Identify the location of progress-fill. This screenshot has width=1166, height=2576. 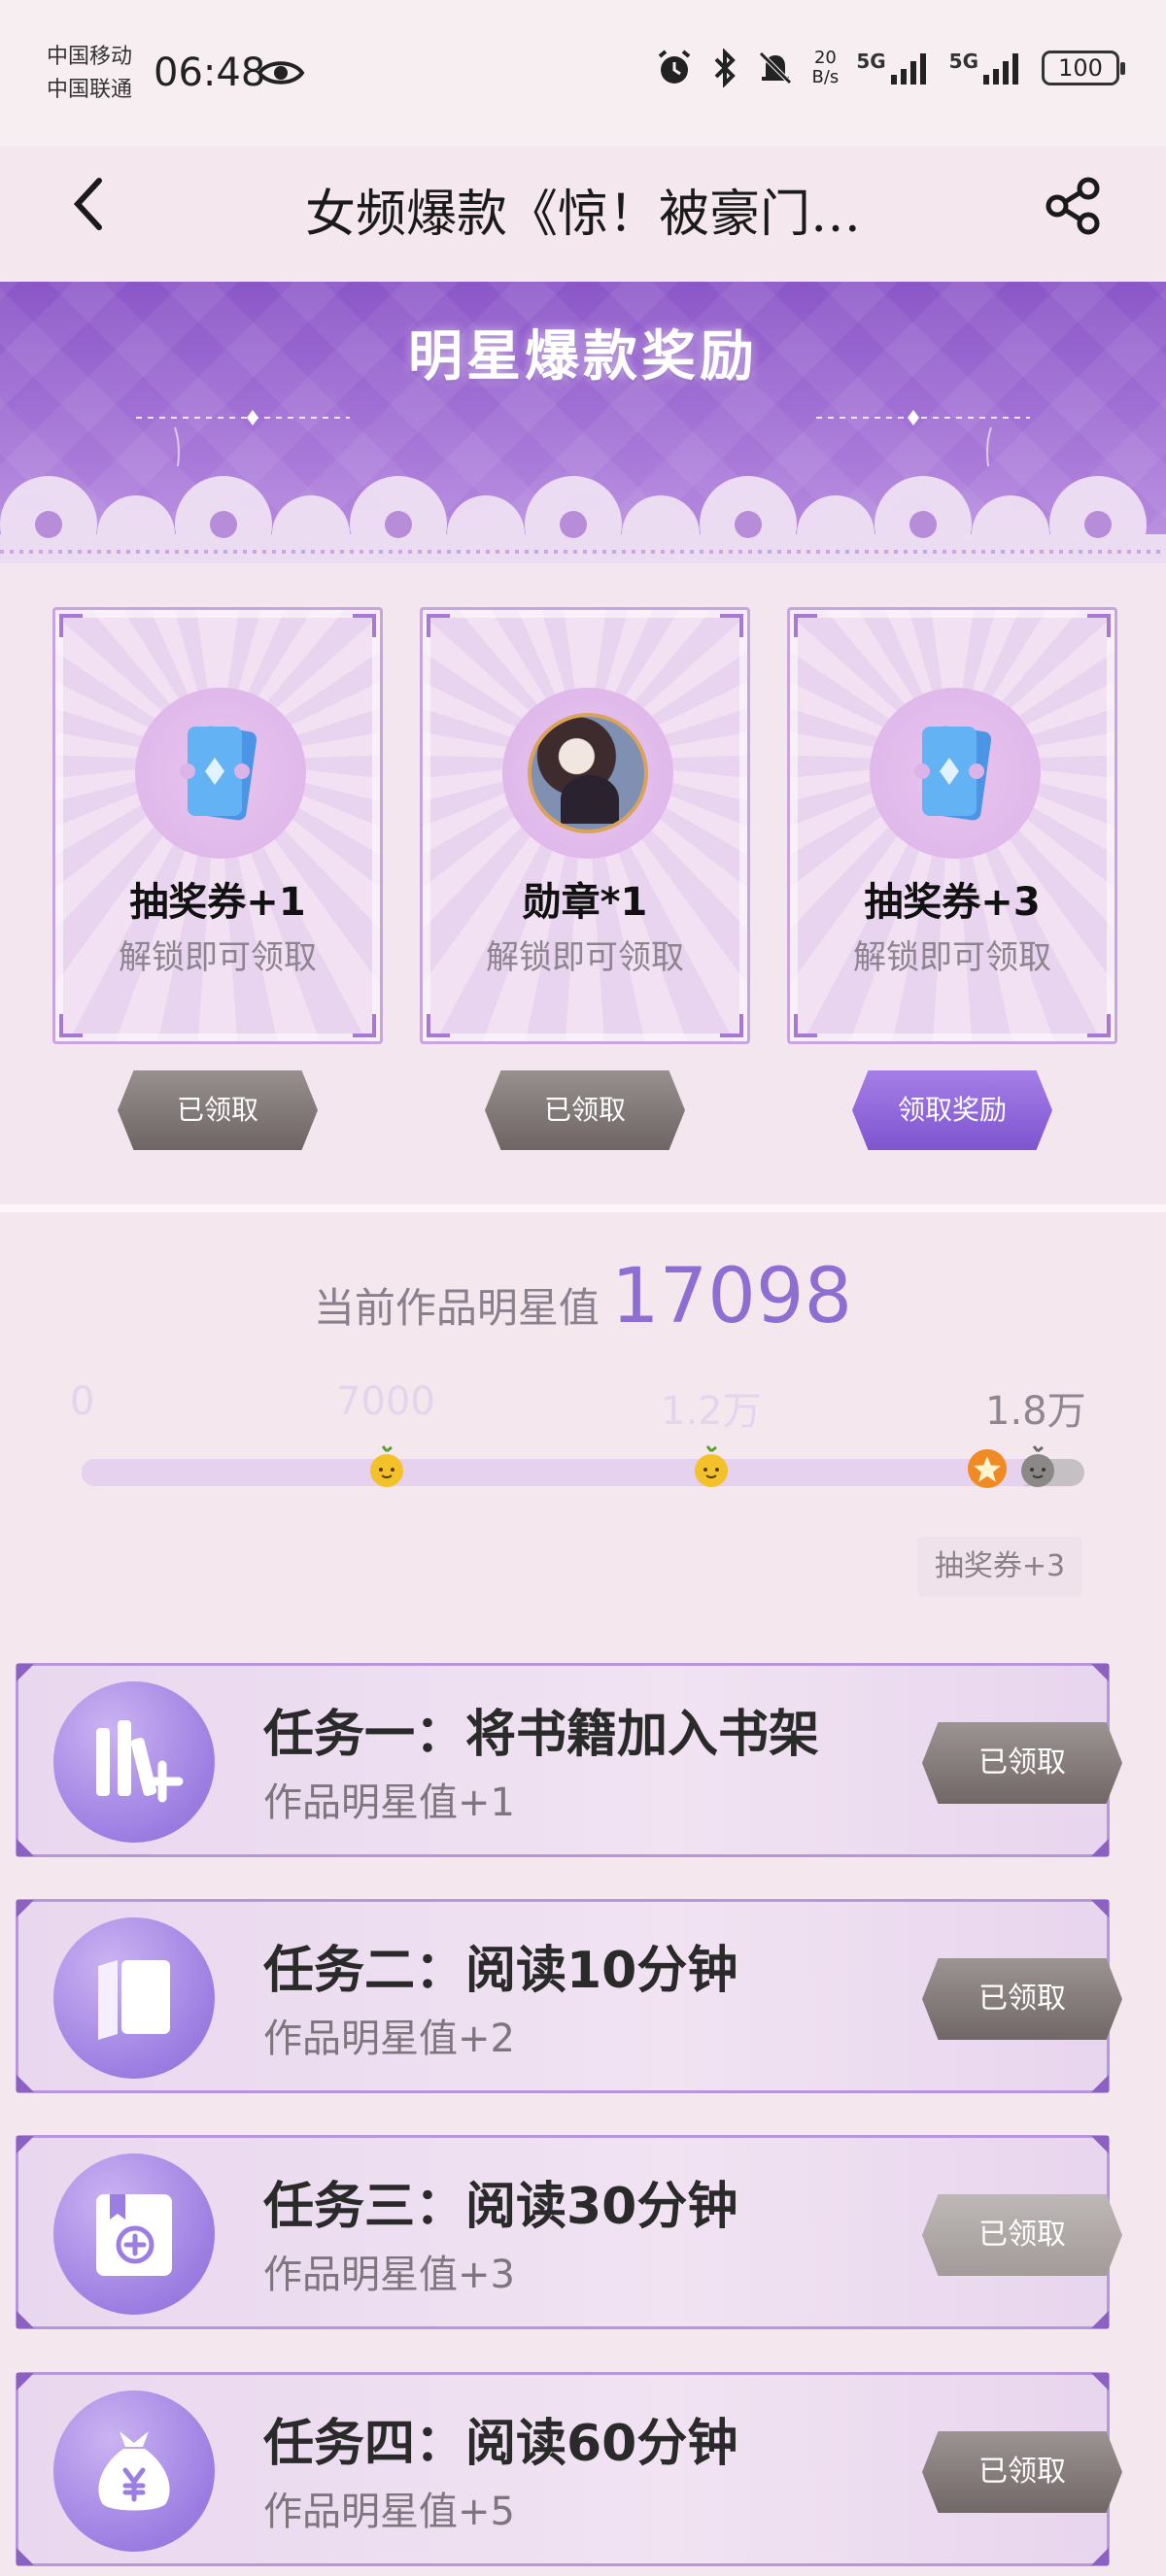
(558, 1472).